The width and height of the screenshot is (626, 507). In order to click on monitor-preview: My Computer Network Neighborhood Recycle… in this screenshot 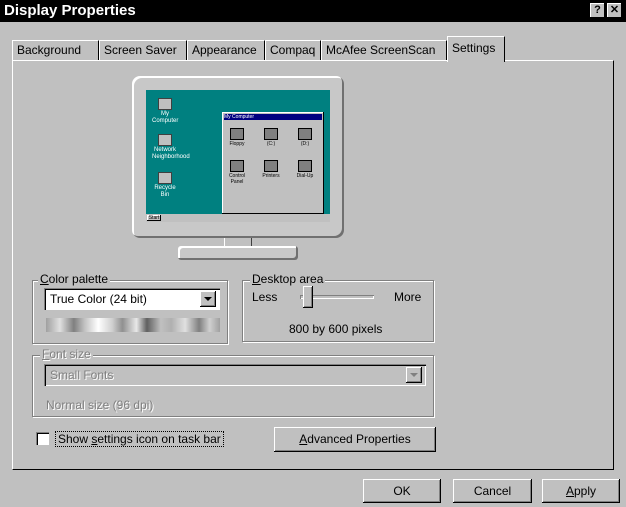, I will do `click(238, 172)`.